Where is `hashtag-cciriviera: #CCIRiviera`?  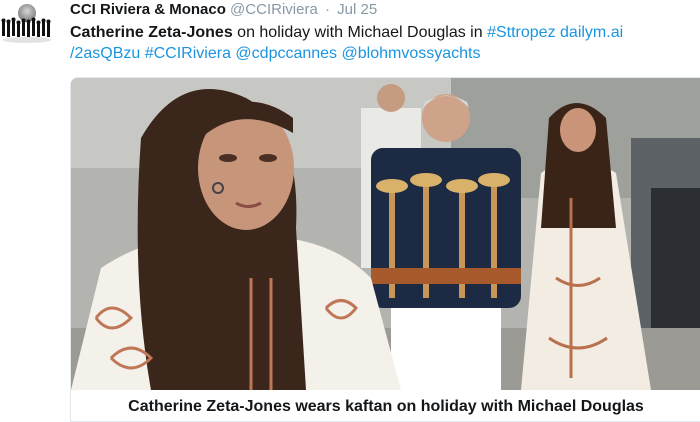
hashtag-cciriviera: #CCIRiviera is located at coordinates (188, 53).